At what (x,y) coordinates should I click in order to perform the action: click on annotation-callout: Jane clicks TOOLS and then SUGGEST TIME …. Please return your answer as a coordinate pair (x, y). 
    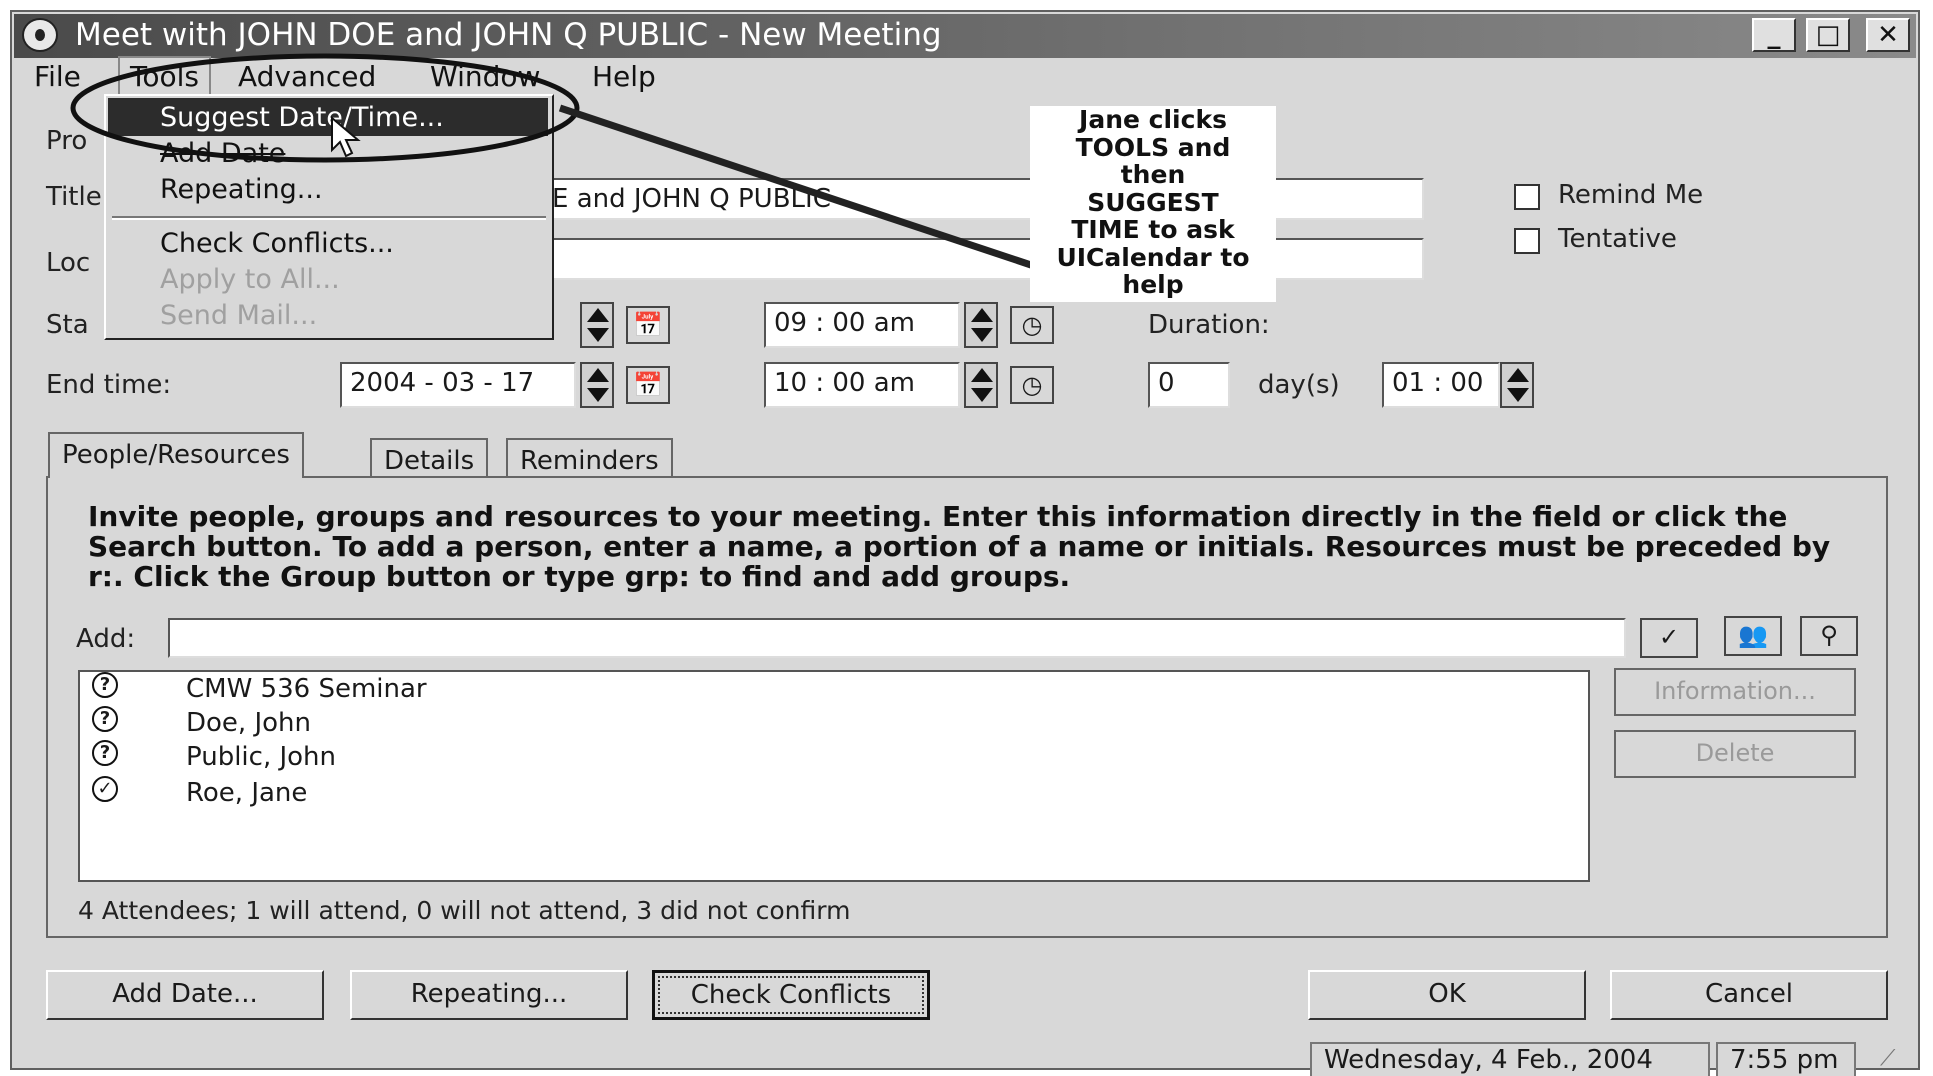
    Looking at the image, I should click on (1153, 204).